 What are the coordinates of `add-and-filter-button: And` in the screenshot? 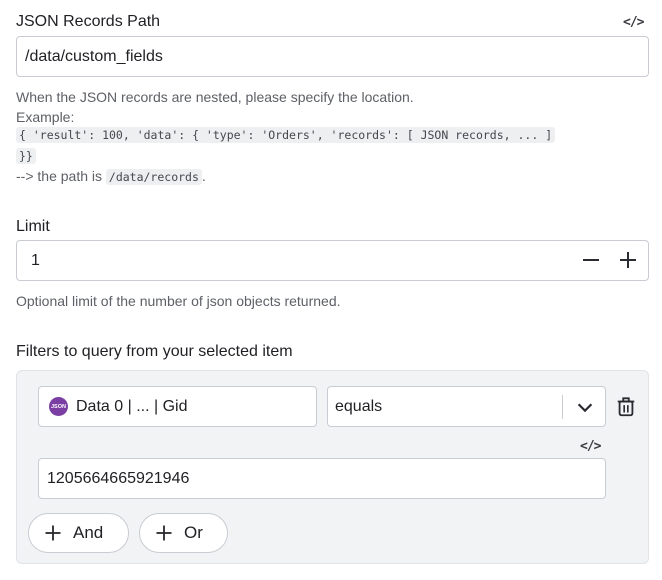 It's located at (78, 533).